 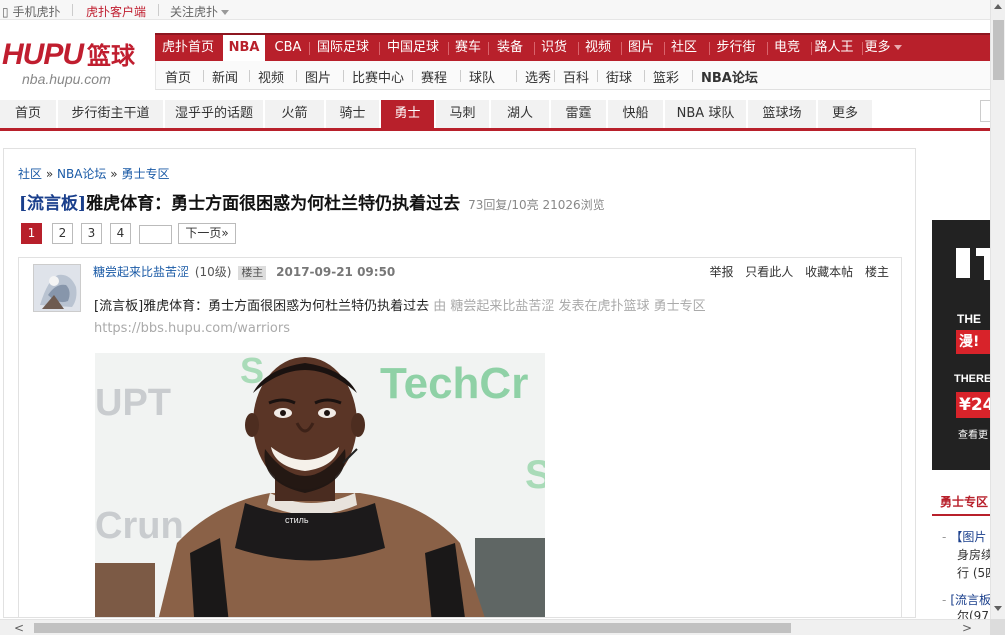 What do you see at coordinates (141, 272) in the screenshot?
I see `author-name: 糖尝起来比盐苦涩` at bounding box center [141, 272].